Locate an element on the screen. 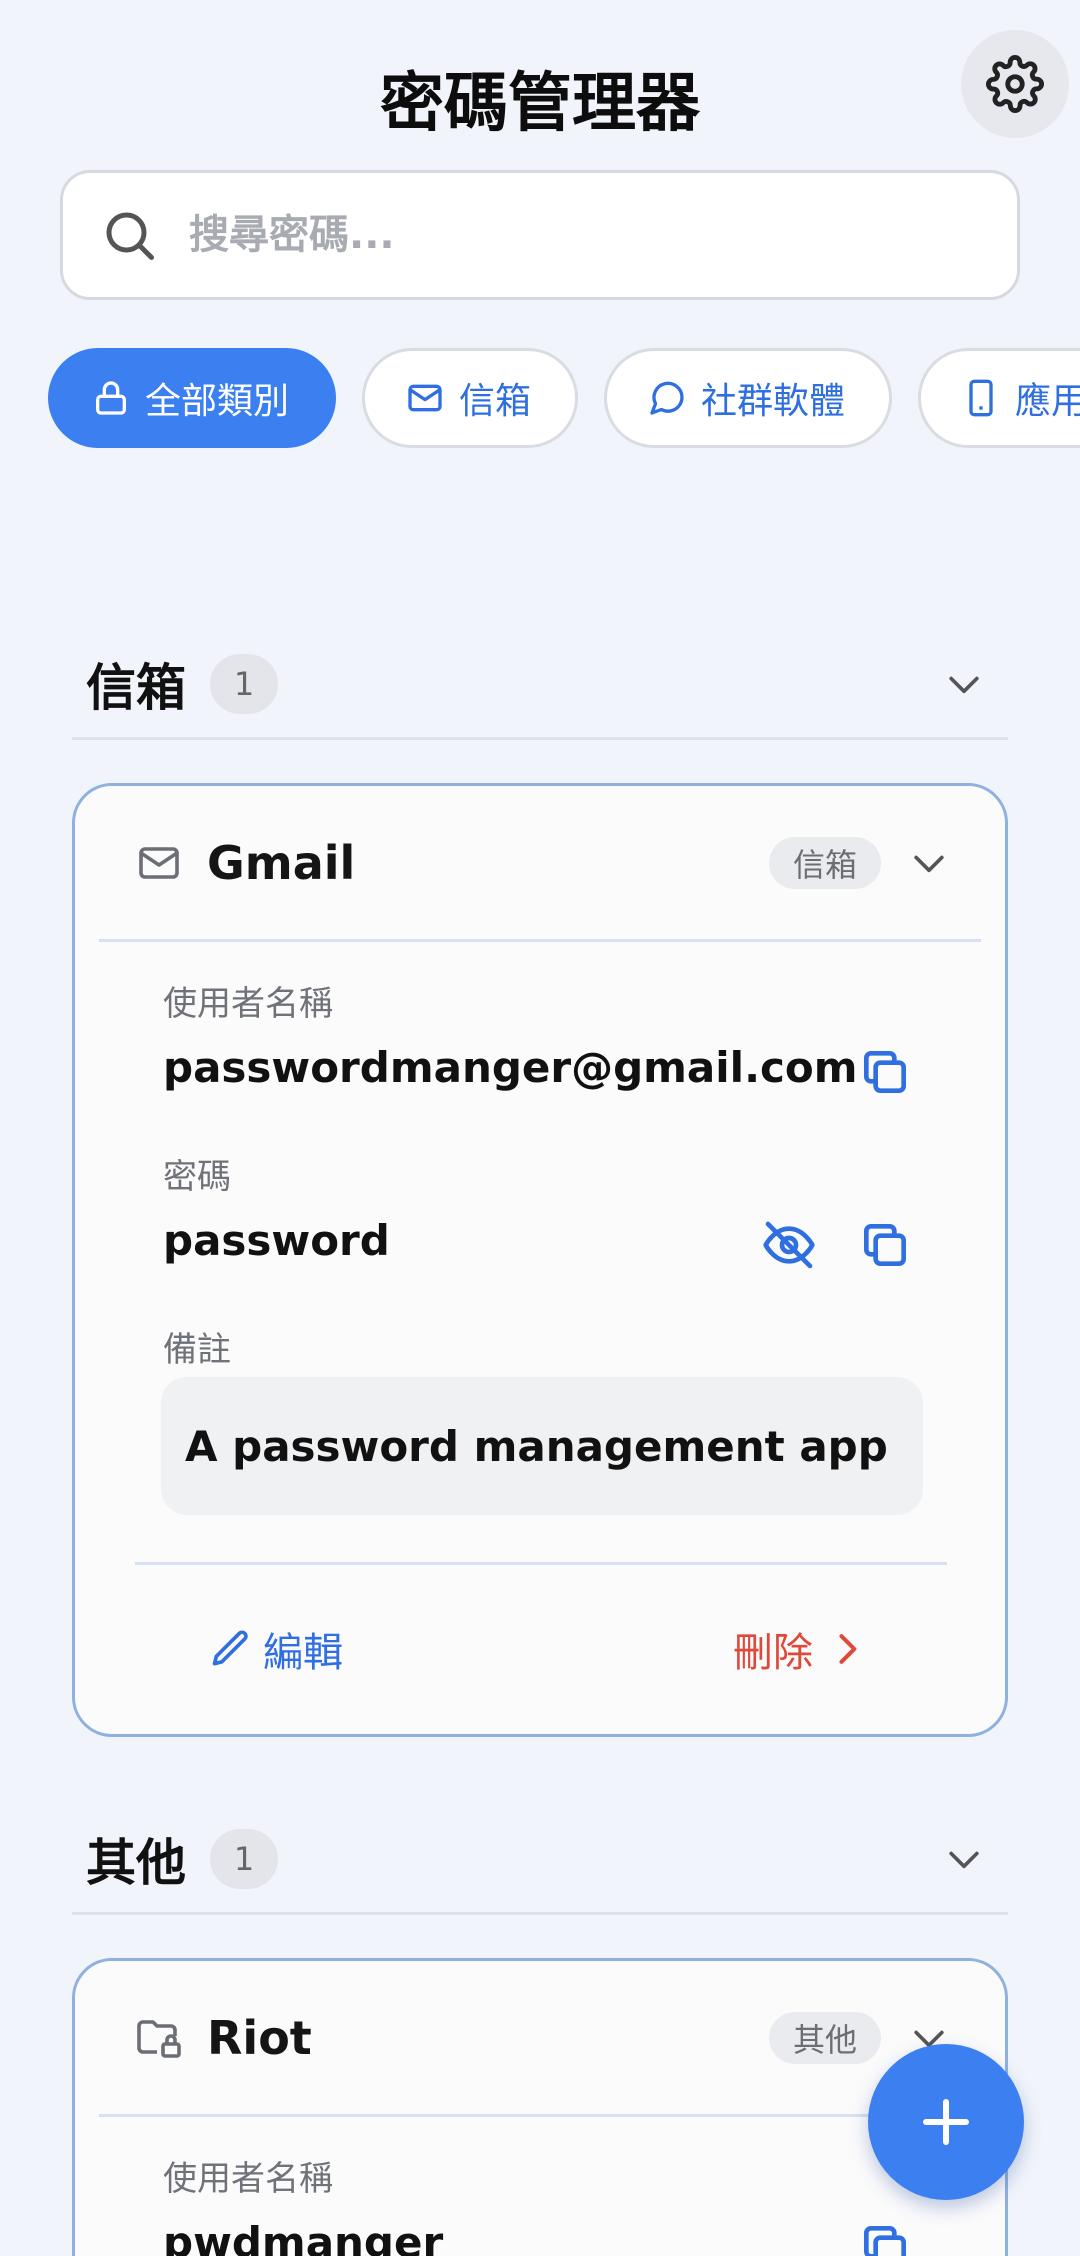 The width and height of the screenshot is (1080, 2256). page-title: 密碼管理器 is located at coordinates (540, 104).